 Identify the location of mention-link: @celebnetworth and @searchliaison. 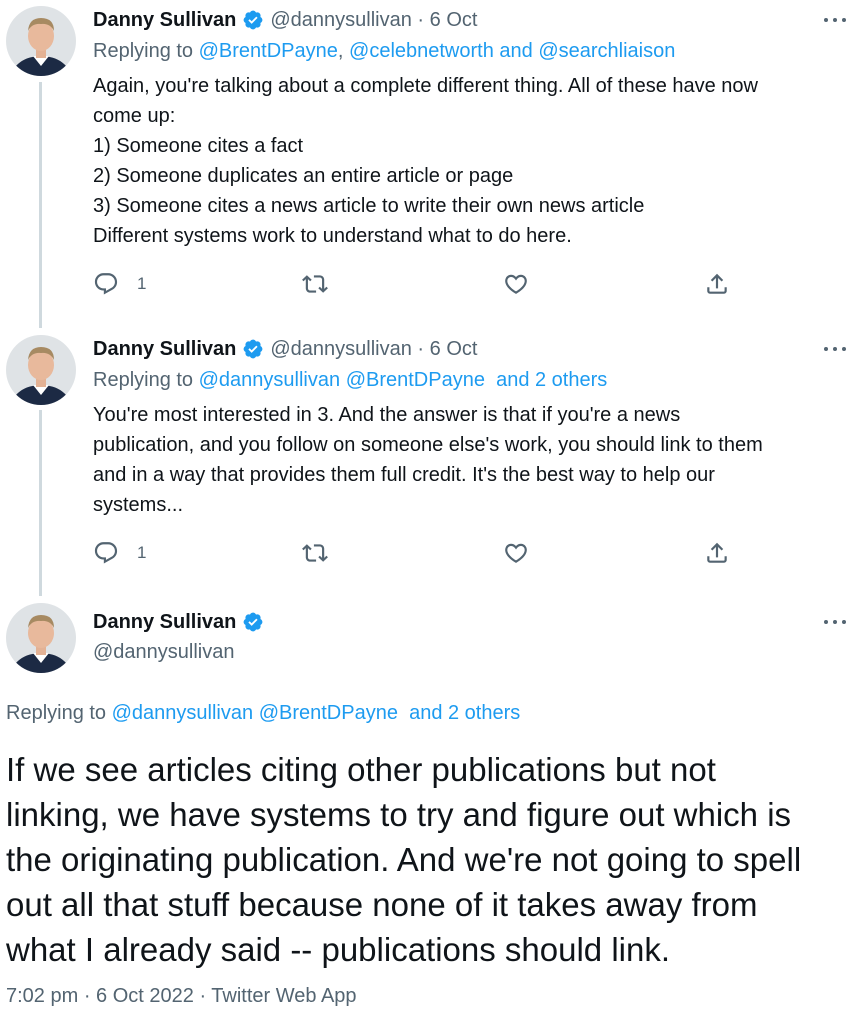
(512, 51).